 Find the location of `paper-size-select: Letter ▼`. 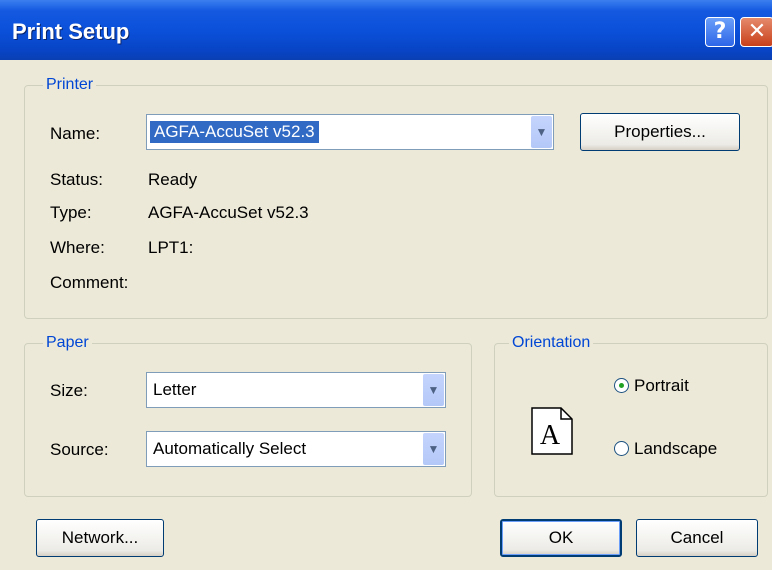

paper-size-select: Letter ▼ is located at coordinates (296, 390).